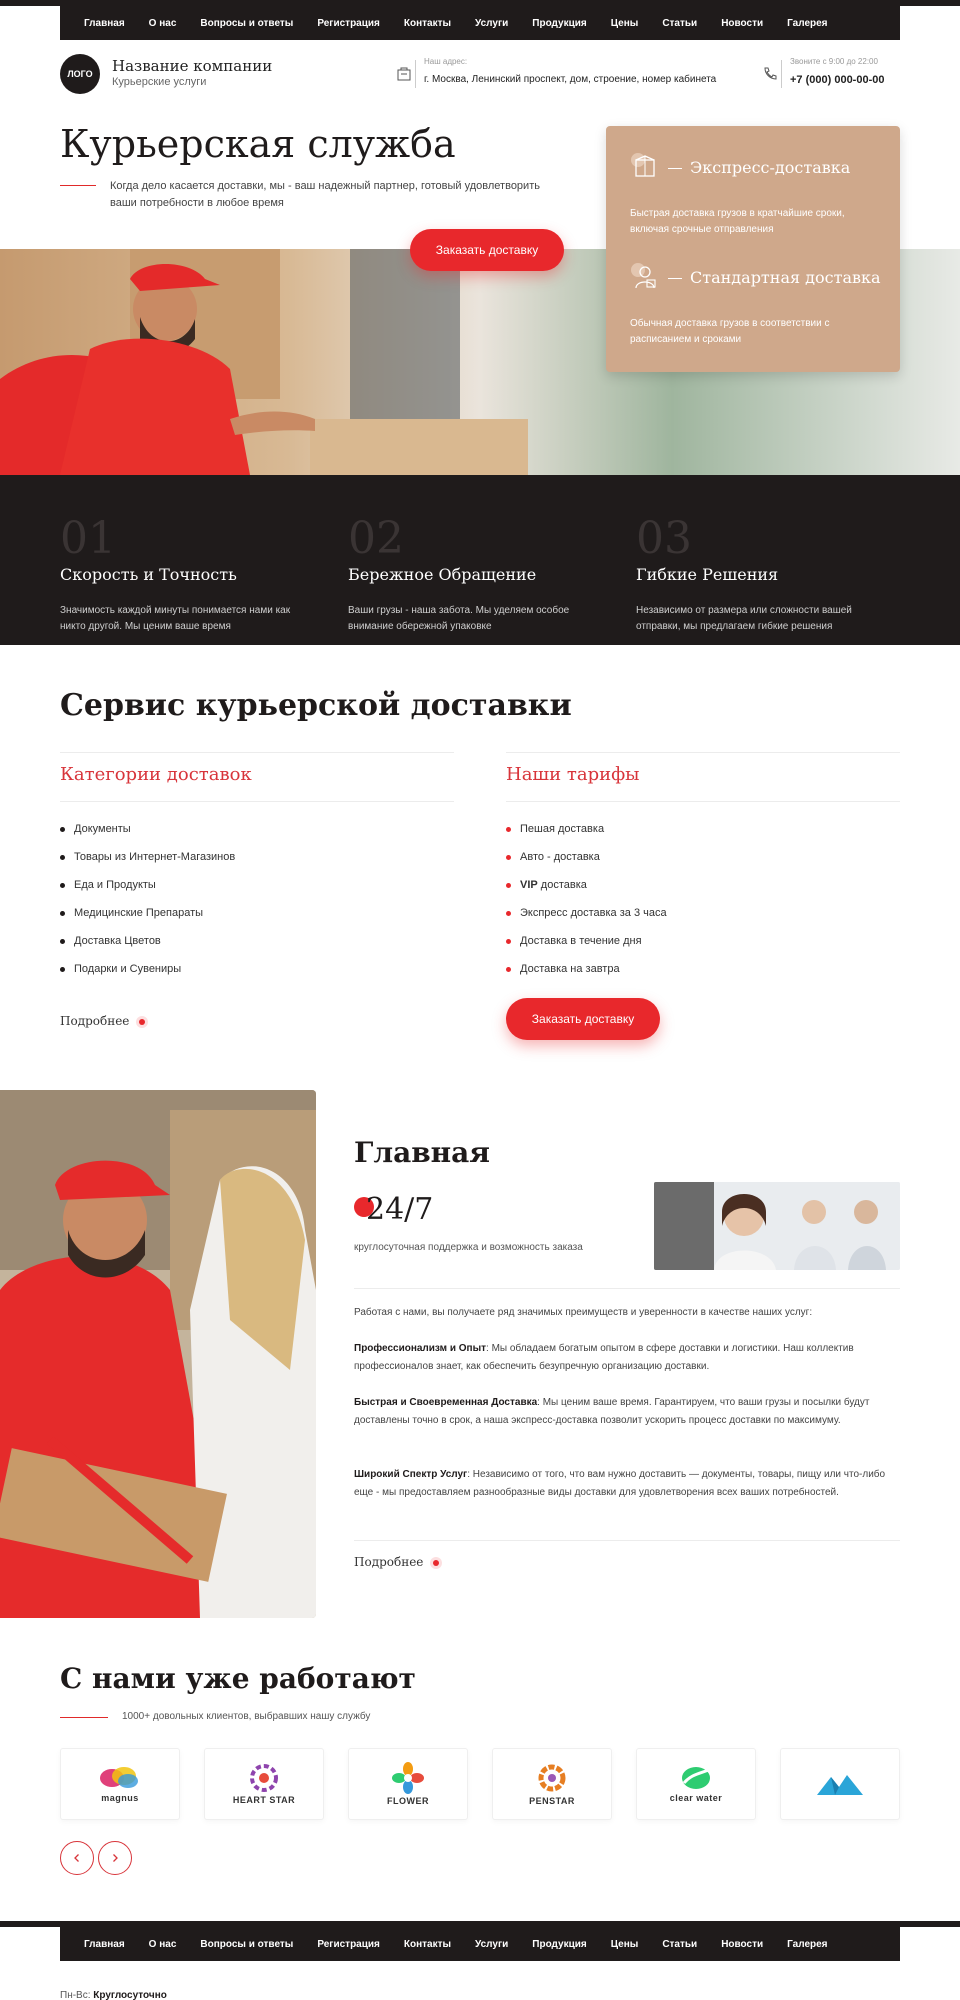  What do you see at coordinates (88, 538) in the screenshot?
I see `feature-number: 01` at bounding box center [88, 538].